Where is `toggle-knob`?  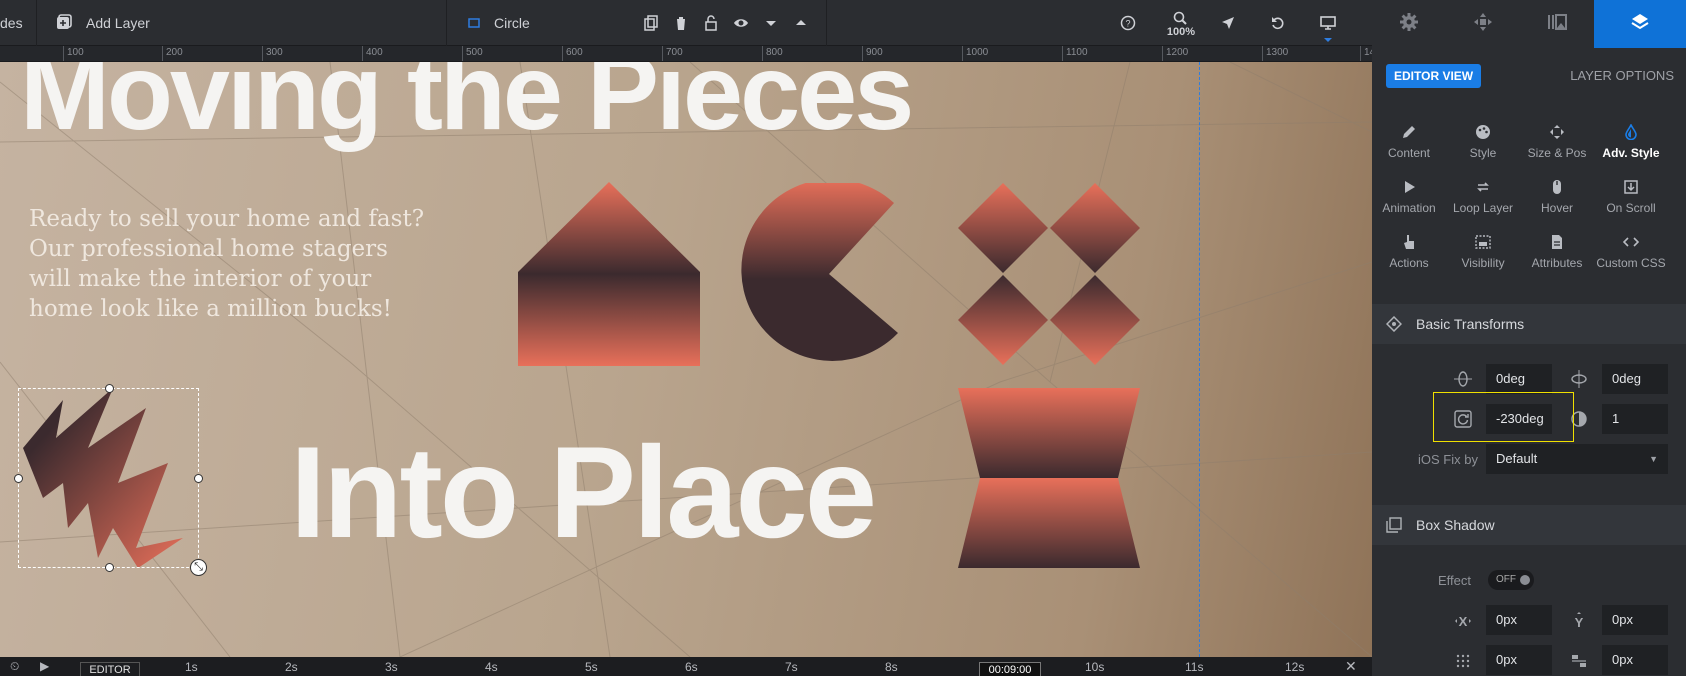
toggle-knob is located at coordinates (1525, 580).